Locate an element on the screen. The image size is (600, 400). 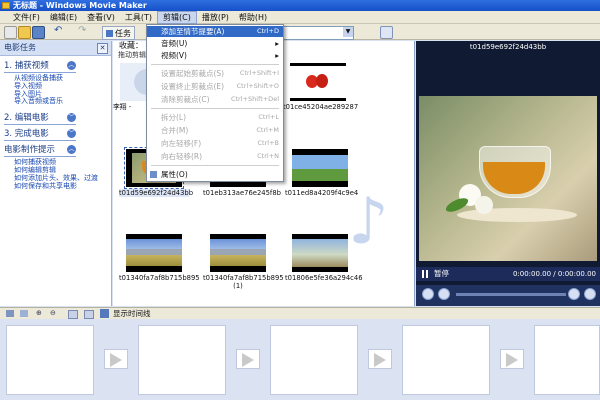
clip-item: t01340fa7af8b715b895 is located at coordinates (159, 258).